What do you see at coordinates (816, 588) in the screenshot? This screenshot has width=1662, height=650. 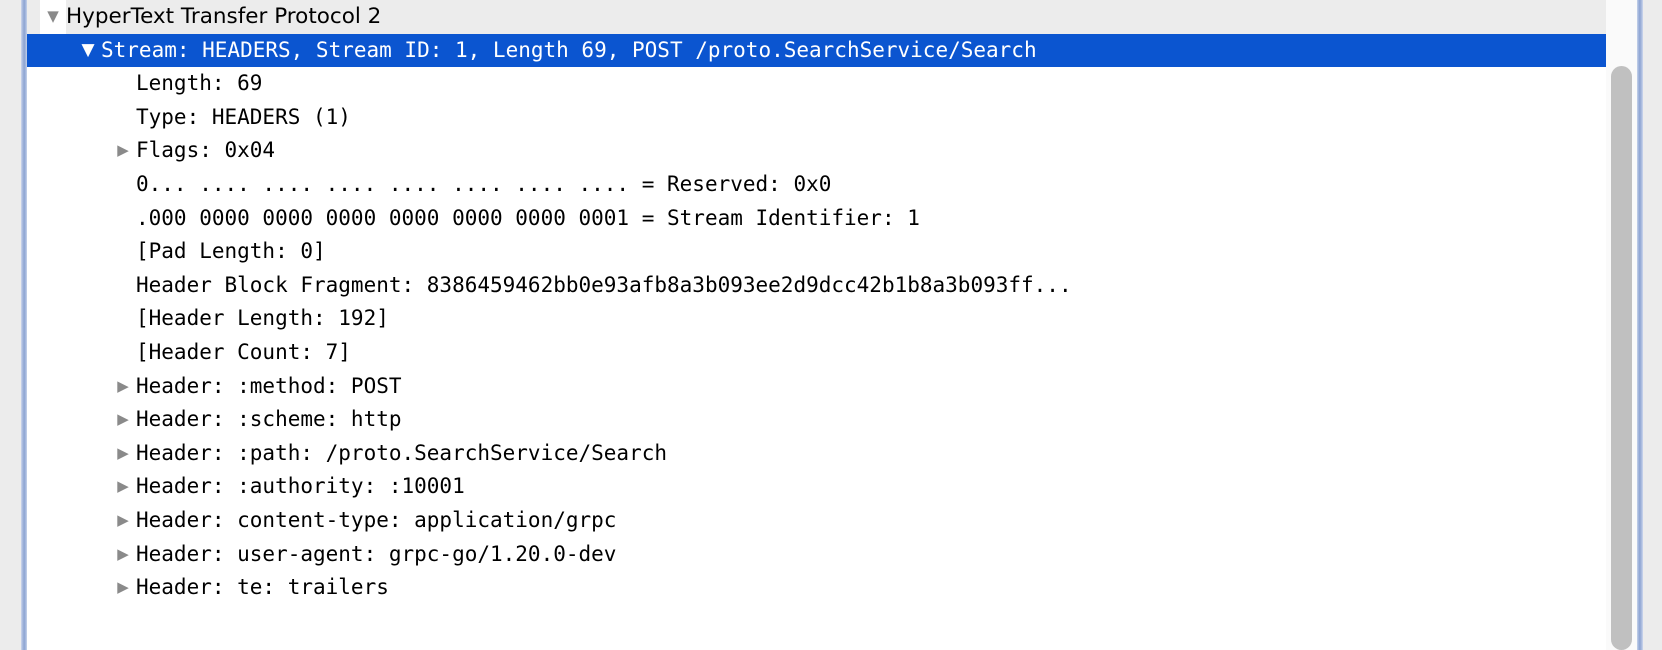 I see `tree-item-header-te: ▶ Header: te: trailers` at bounding box center [816, 588].